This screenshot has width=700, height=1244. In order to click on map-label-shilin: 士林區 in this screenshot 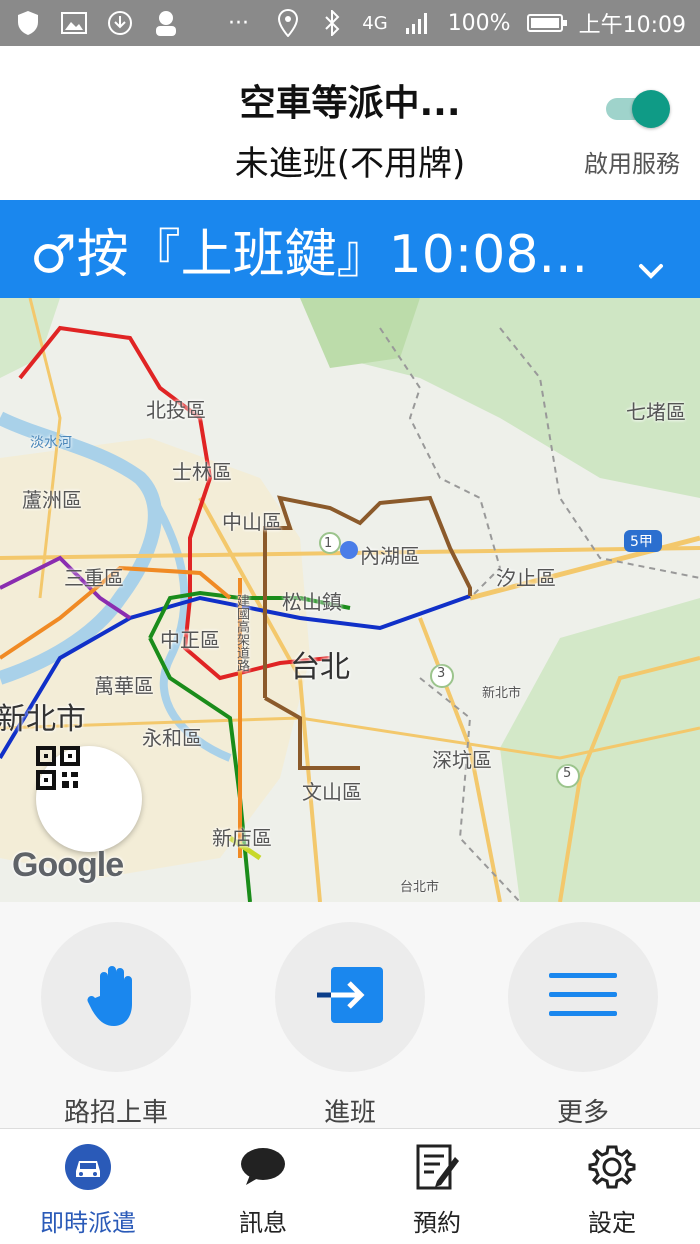, I will do `click(202, 472)`.